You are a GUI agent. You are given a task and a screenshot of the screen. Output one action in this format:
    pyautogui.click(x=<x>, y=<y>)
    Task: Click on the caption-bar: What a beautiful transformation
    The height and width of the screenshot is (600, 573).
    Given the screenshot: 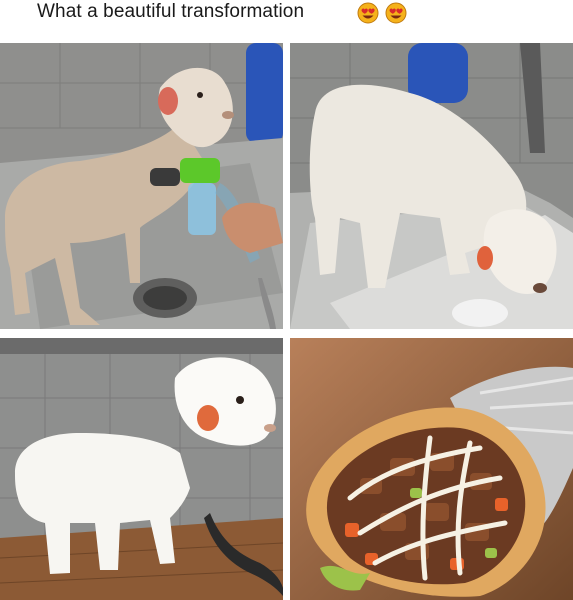 What is the action you would take?
    pyautogui.click(x=286, y=20)
    